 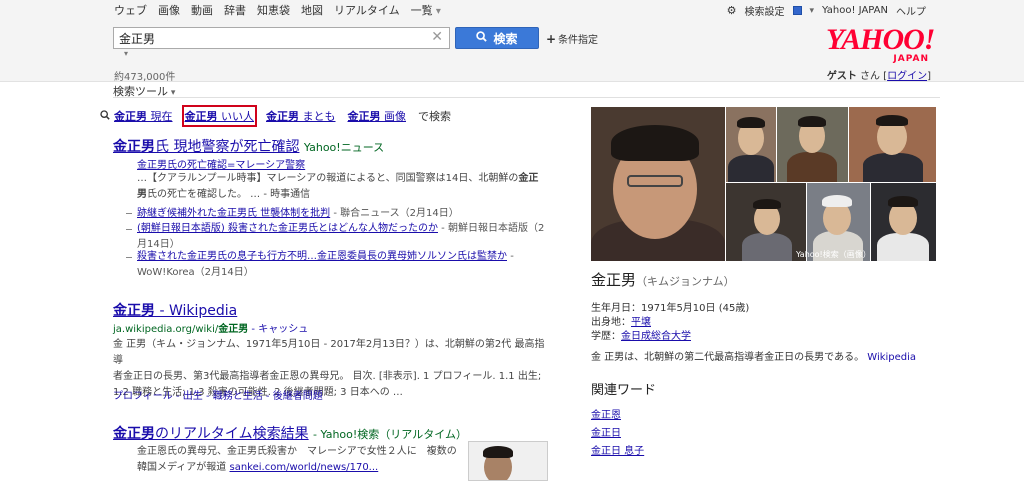 I want to click on result-thumbnail, so click(x=508, y=461).